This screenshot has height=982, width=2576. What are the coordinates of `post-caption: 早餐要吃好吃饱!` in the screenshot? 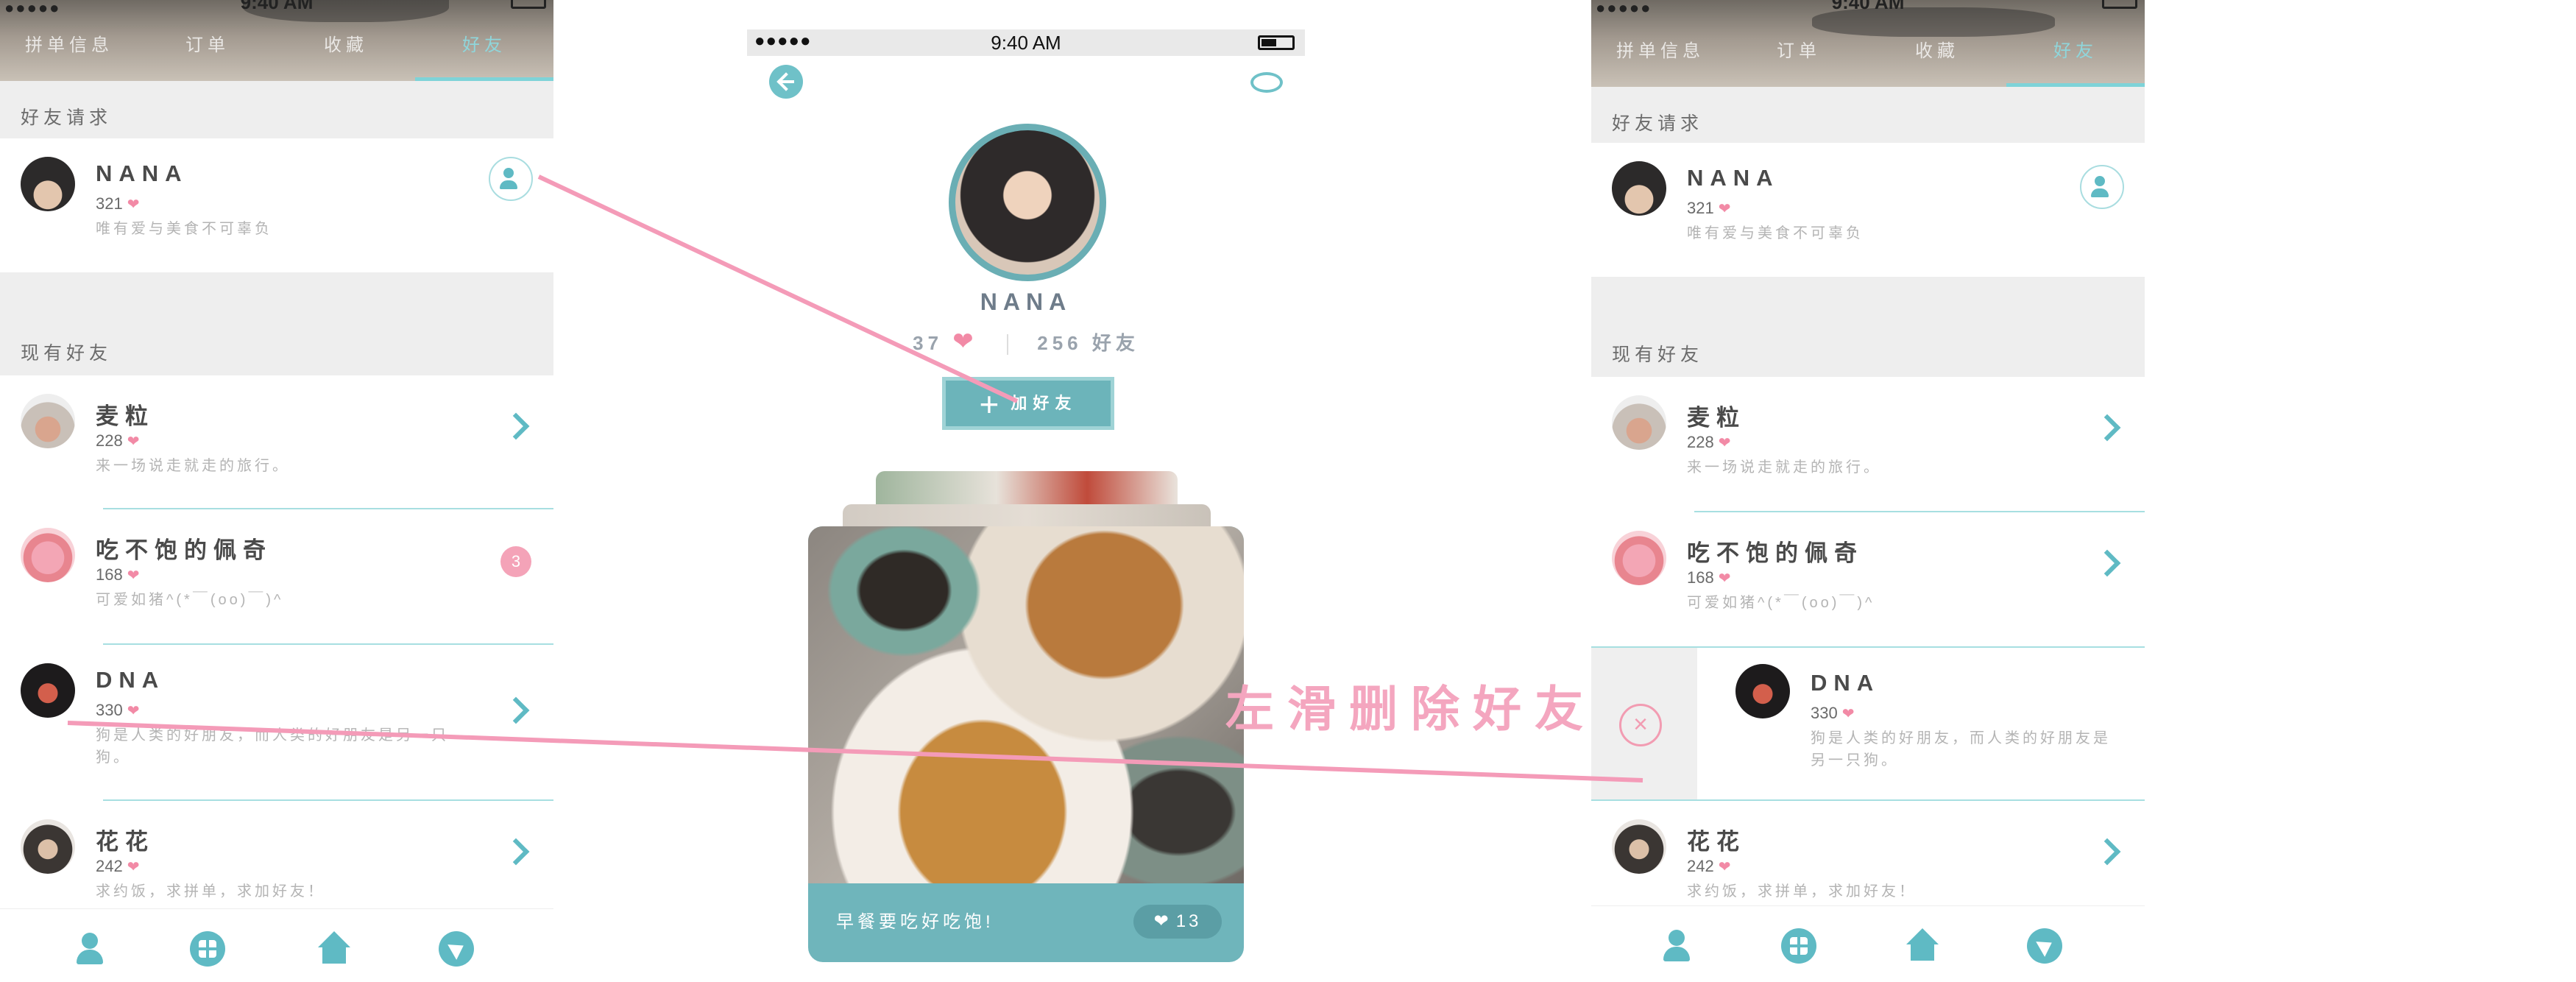 It's located at (915, 922).